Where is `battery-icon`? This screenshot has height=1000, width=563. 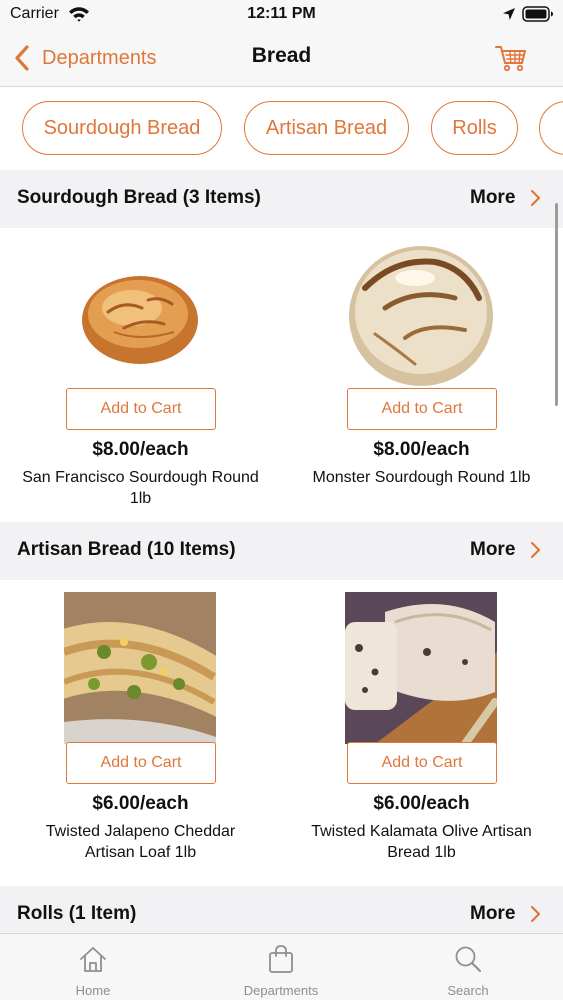 battery-icon is located at coordinates (537, 14).